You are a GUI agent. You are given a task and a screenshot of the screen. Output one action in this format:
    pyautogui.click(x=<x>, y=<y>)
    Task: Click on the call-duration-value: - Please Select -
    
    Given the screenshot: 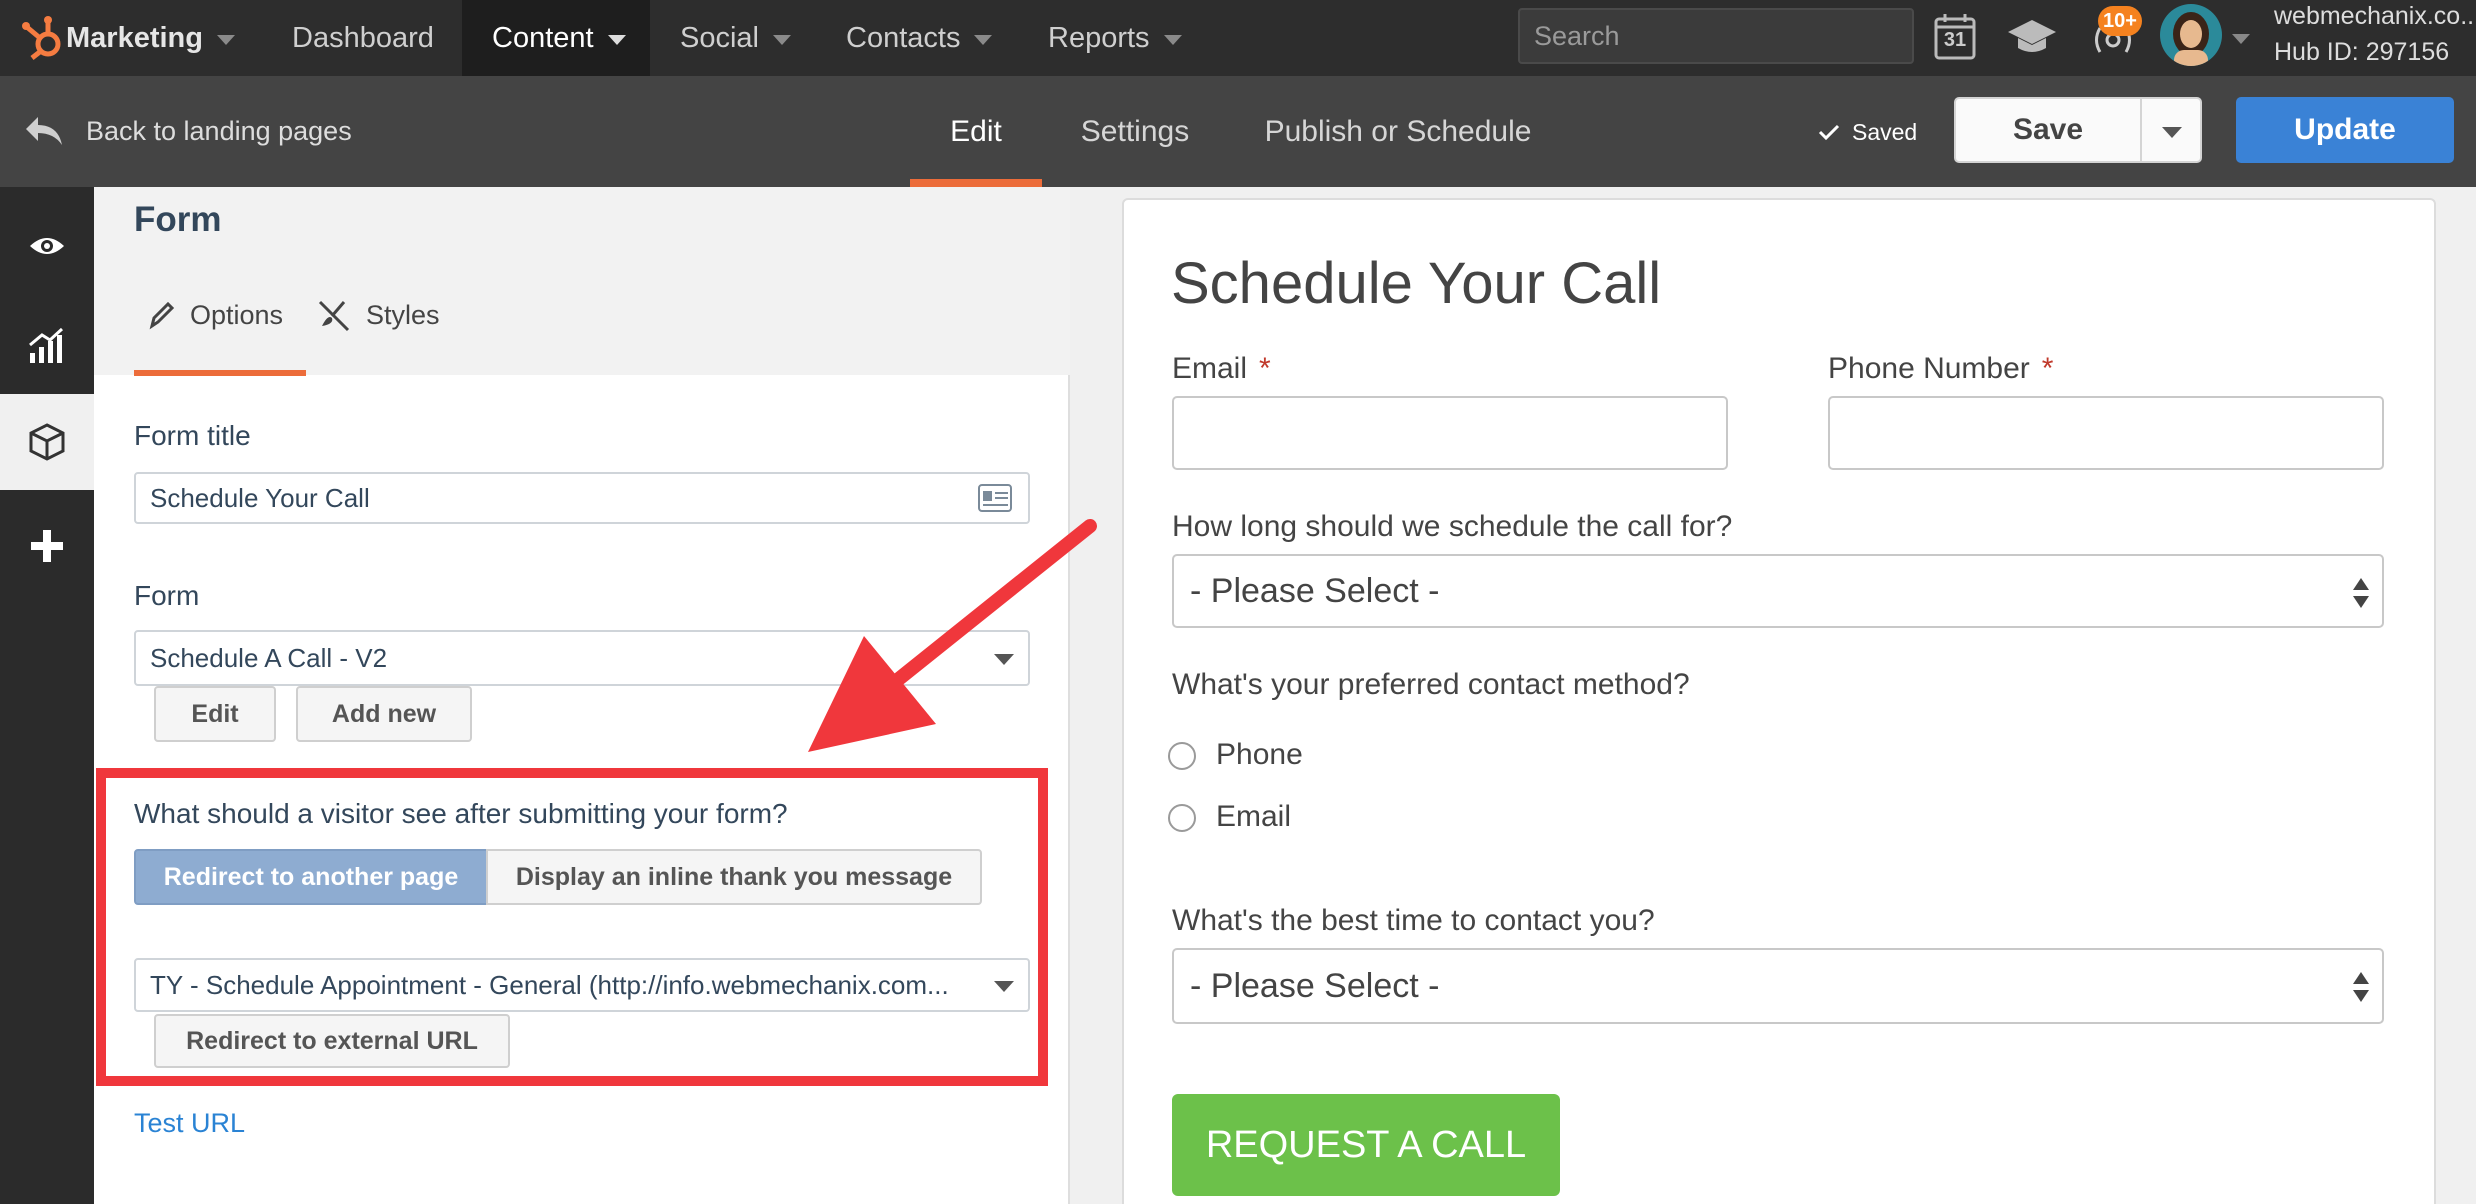 What is the action you would take?
    pyautogui.click(x=1315, y=590)
    